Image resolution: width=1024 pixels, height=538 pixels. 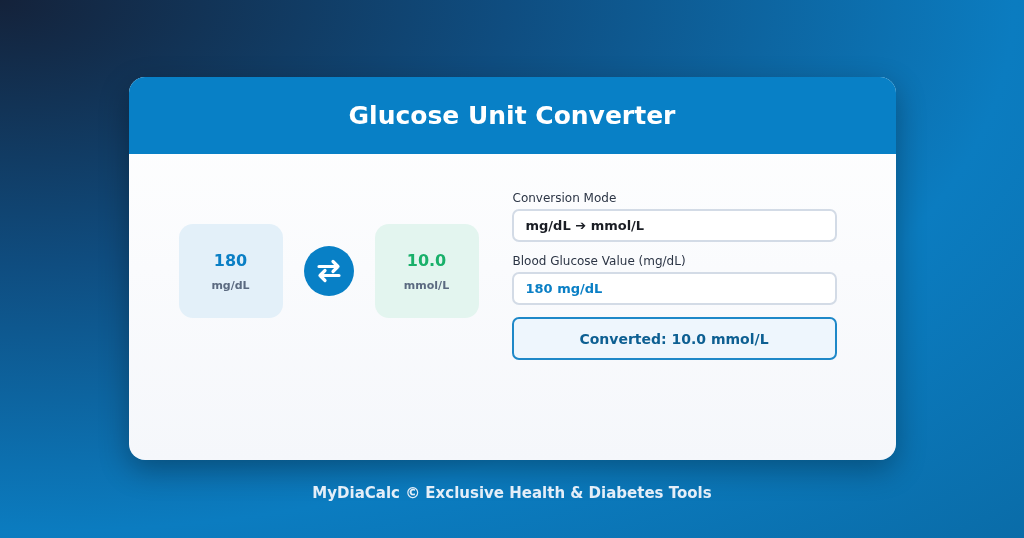 What do you see at coordinates (674, 288) in the screenshot?
I see `value-input: 180 mg/dL` at bounding box center [674, 288].